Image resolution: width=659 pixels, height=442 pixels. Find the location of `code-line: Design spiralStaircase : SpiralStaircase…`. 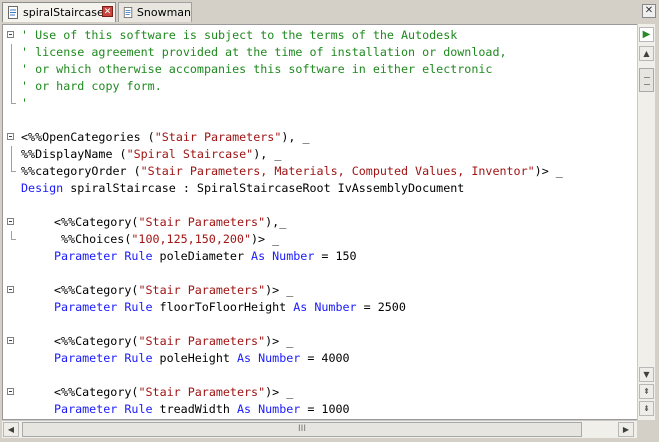

code-line: Design spiralStaircase : SpiralStaircase… is located at coordinates (233, 188).